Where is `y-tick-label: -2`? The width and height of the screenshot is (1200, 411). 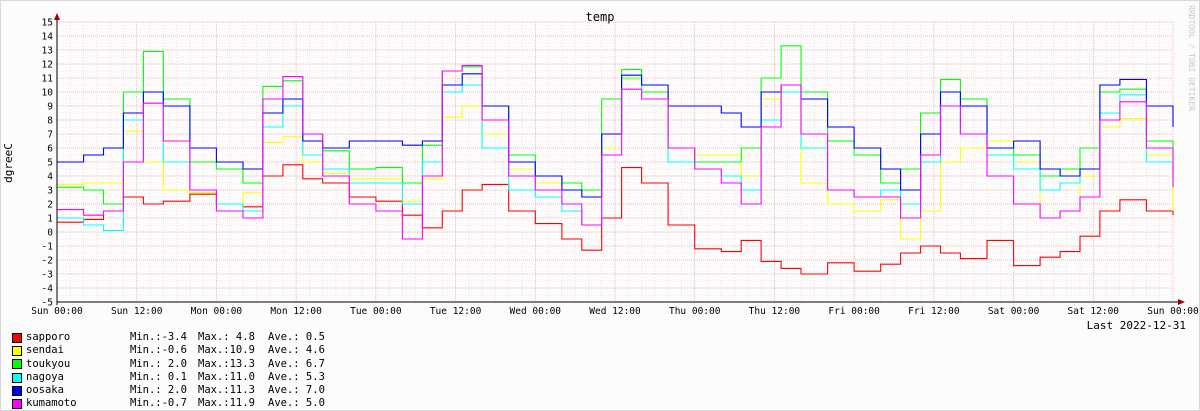 y-tick-label: -2 is located at coordinates (47, 261).